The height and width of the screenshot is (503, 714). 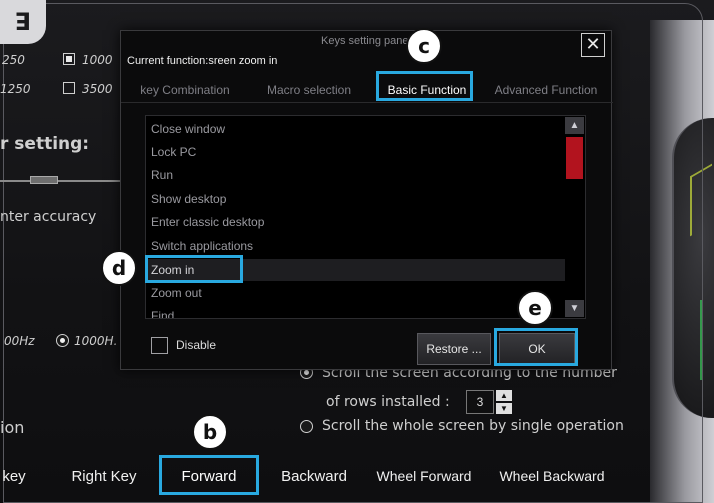 I want to click on dpi-value: 3500, so click(x=97, y=89).